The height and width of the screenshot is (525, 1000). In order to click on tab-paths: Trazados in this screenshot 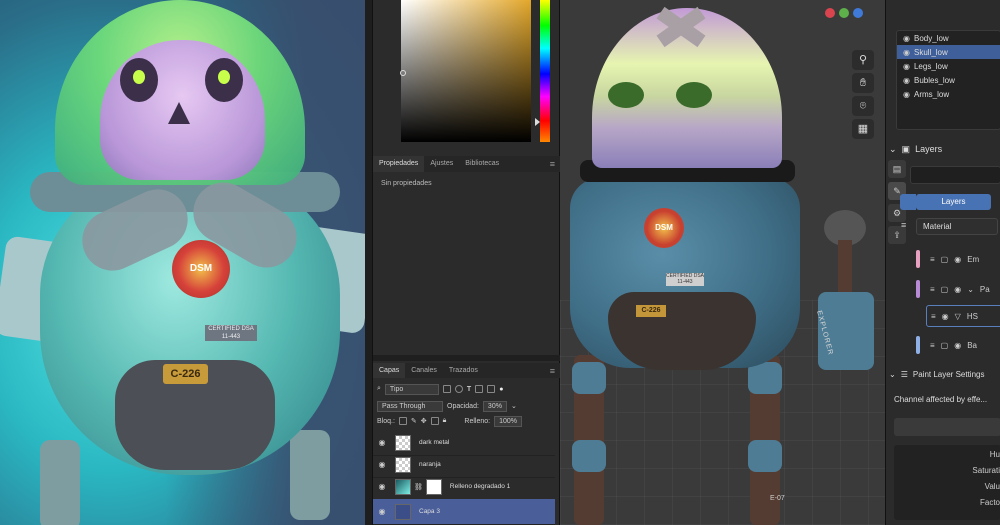, I will do `click(463, 370)`.